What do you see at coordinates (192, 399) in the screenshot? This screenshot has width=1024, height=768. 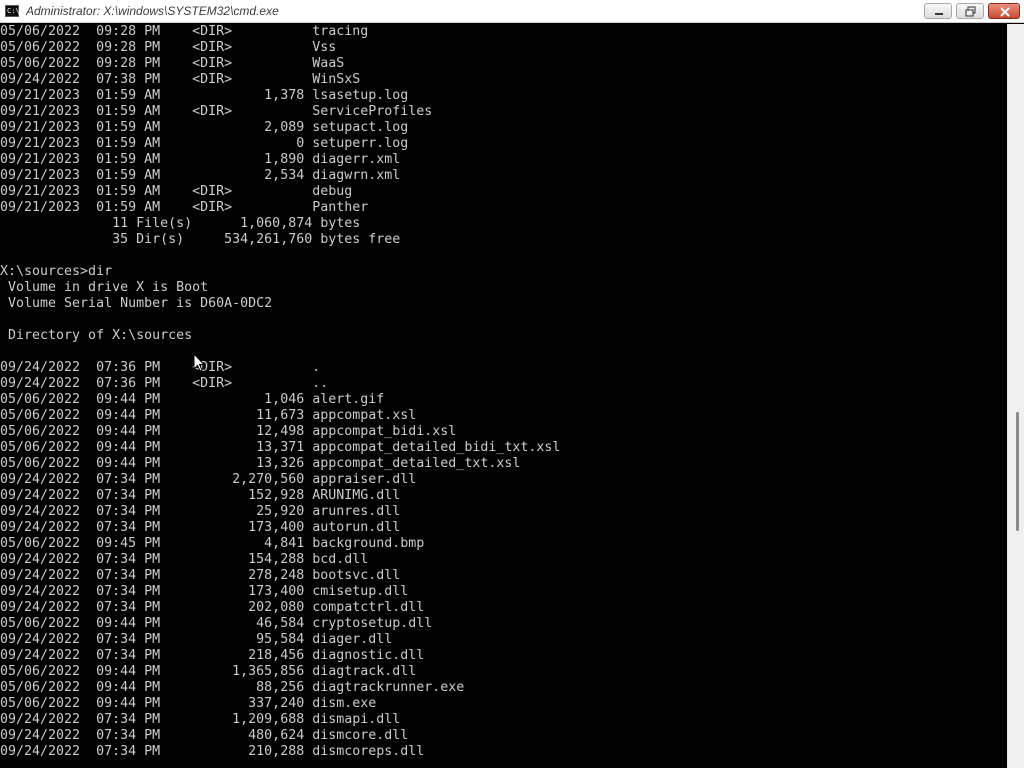 I see `console-line: 05/06/2022 09:44 PM 1,046 alert.gif` at bounding box center [192, 399].